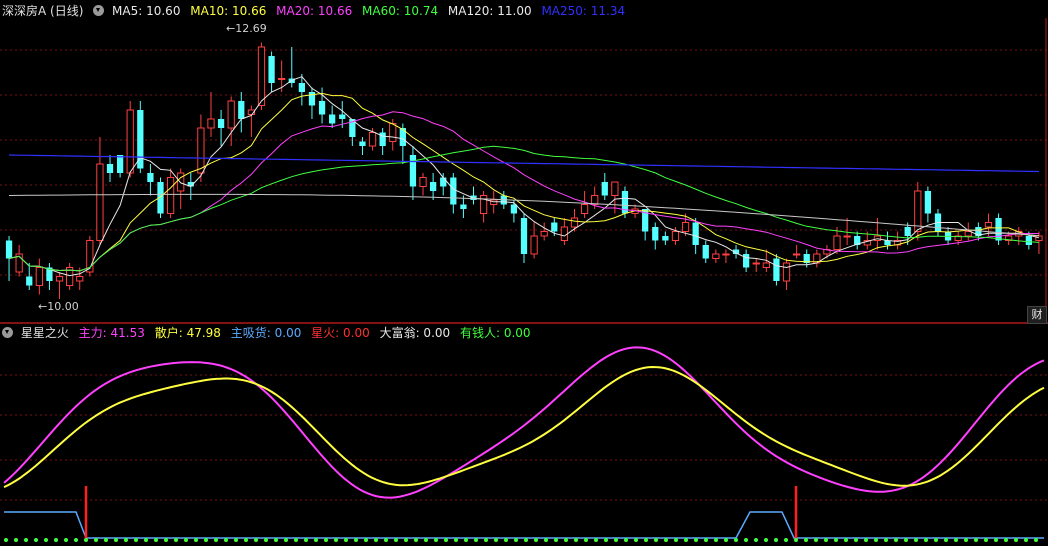 This screenshot has width=1048, height=546. What do you see at coordinates (99, 10) in the screenshot?
I see `settings-dropdown-icon` at bounding box center [99, 10].